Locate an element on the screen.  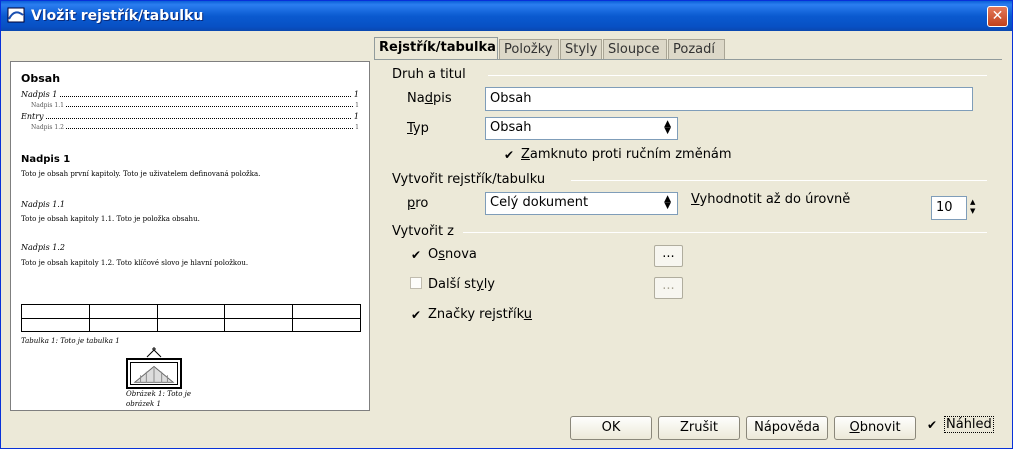
preview-table is located at coordinates (191, 318).